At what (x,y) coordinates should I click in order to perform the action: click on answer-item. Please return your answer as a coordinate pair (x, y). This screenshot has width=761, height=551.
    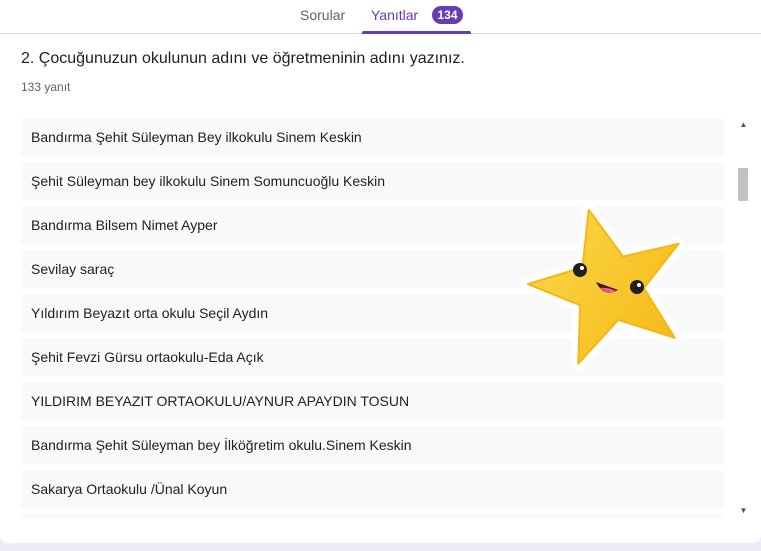
    Looking at the image, I should click on (372, 516).